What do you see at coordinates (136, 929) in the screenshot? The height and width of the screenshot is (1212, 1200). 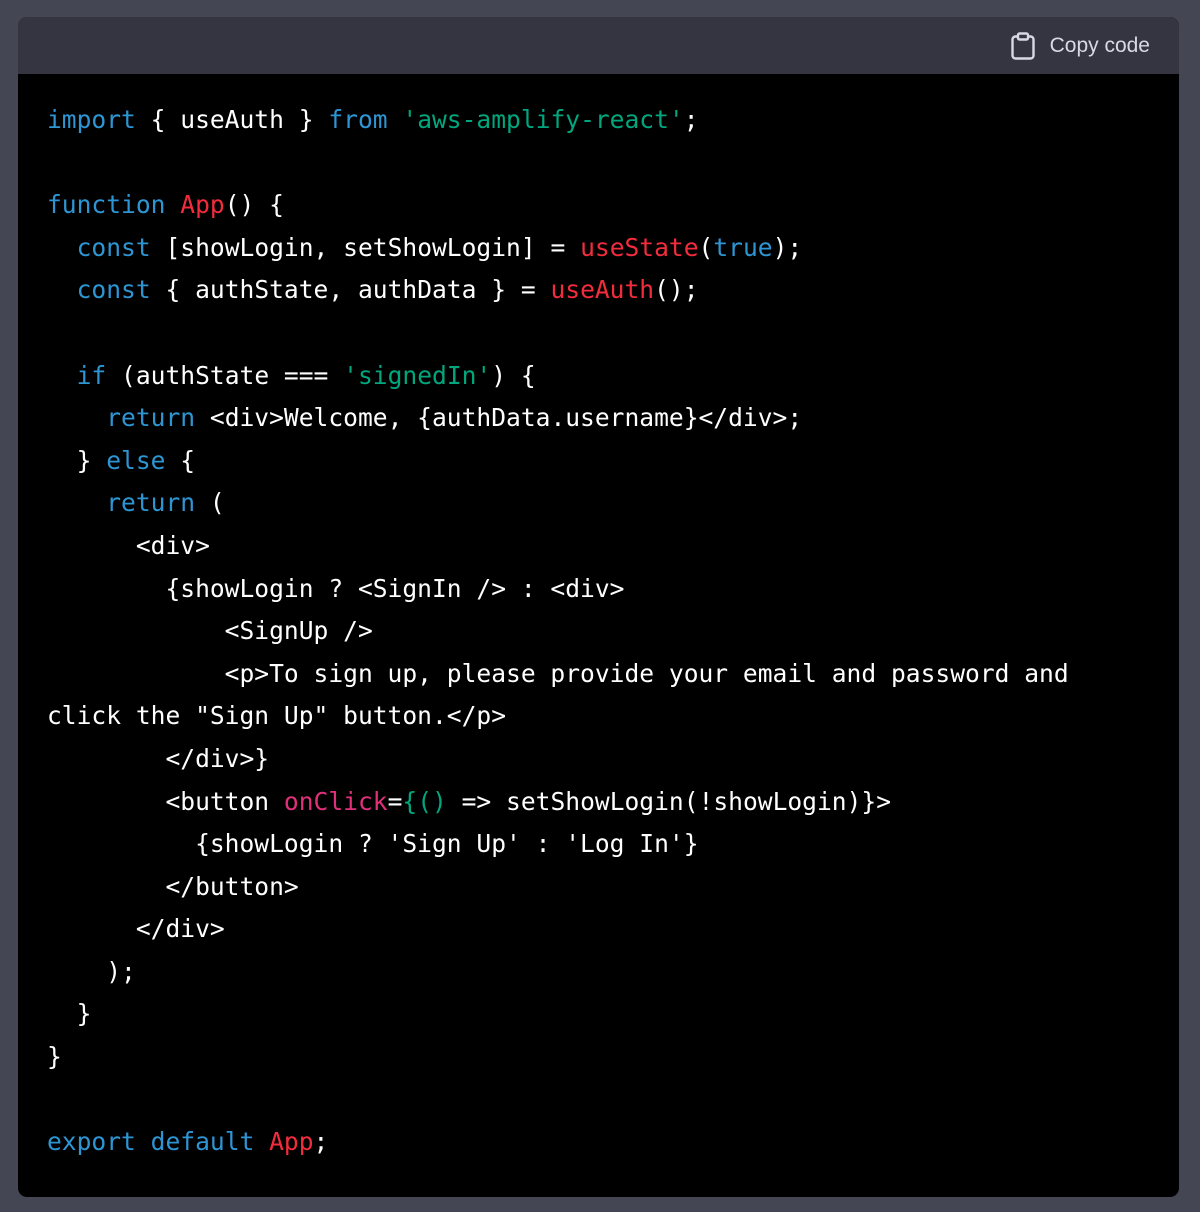 I see `code-token: </div>` at bounding box center [136, 929].